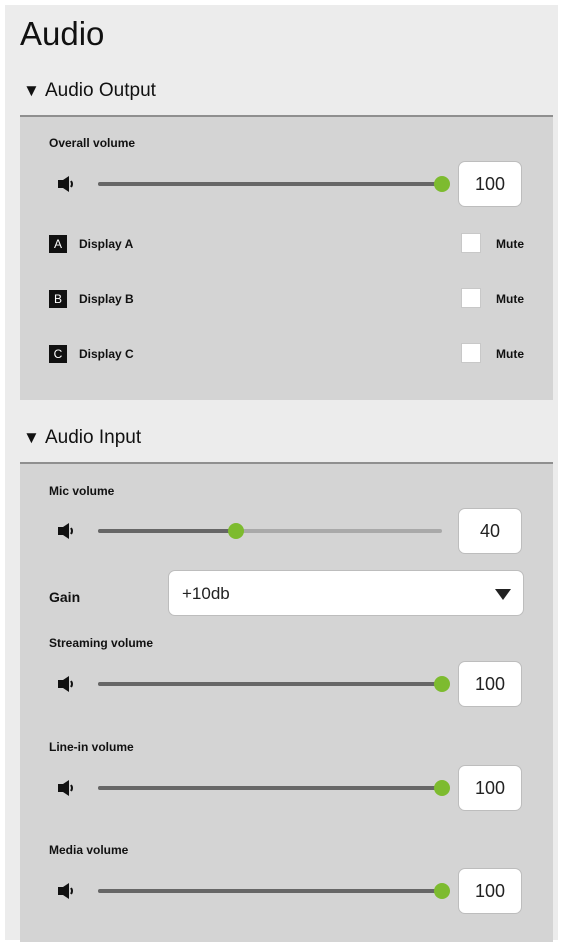 This screenshot has height=942, width=563. I want to click on overall-volume-slider-fill, so click(270, 184).